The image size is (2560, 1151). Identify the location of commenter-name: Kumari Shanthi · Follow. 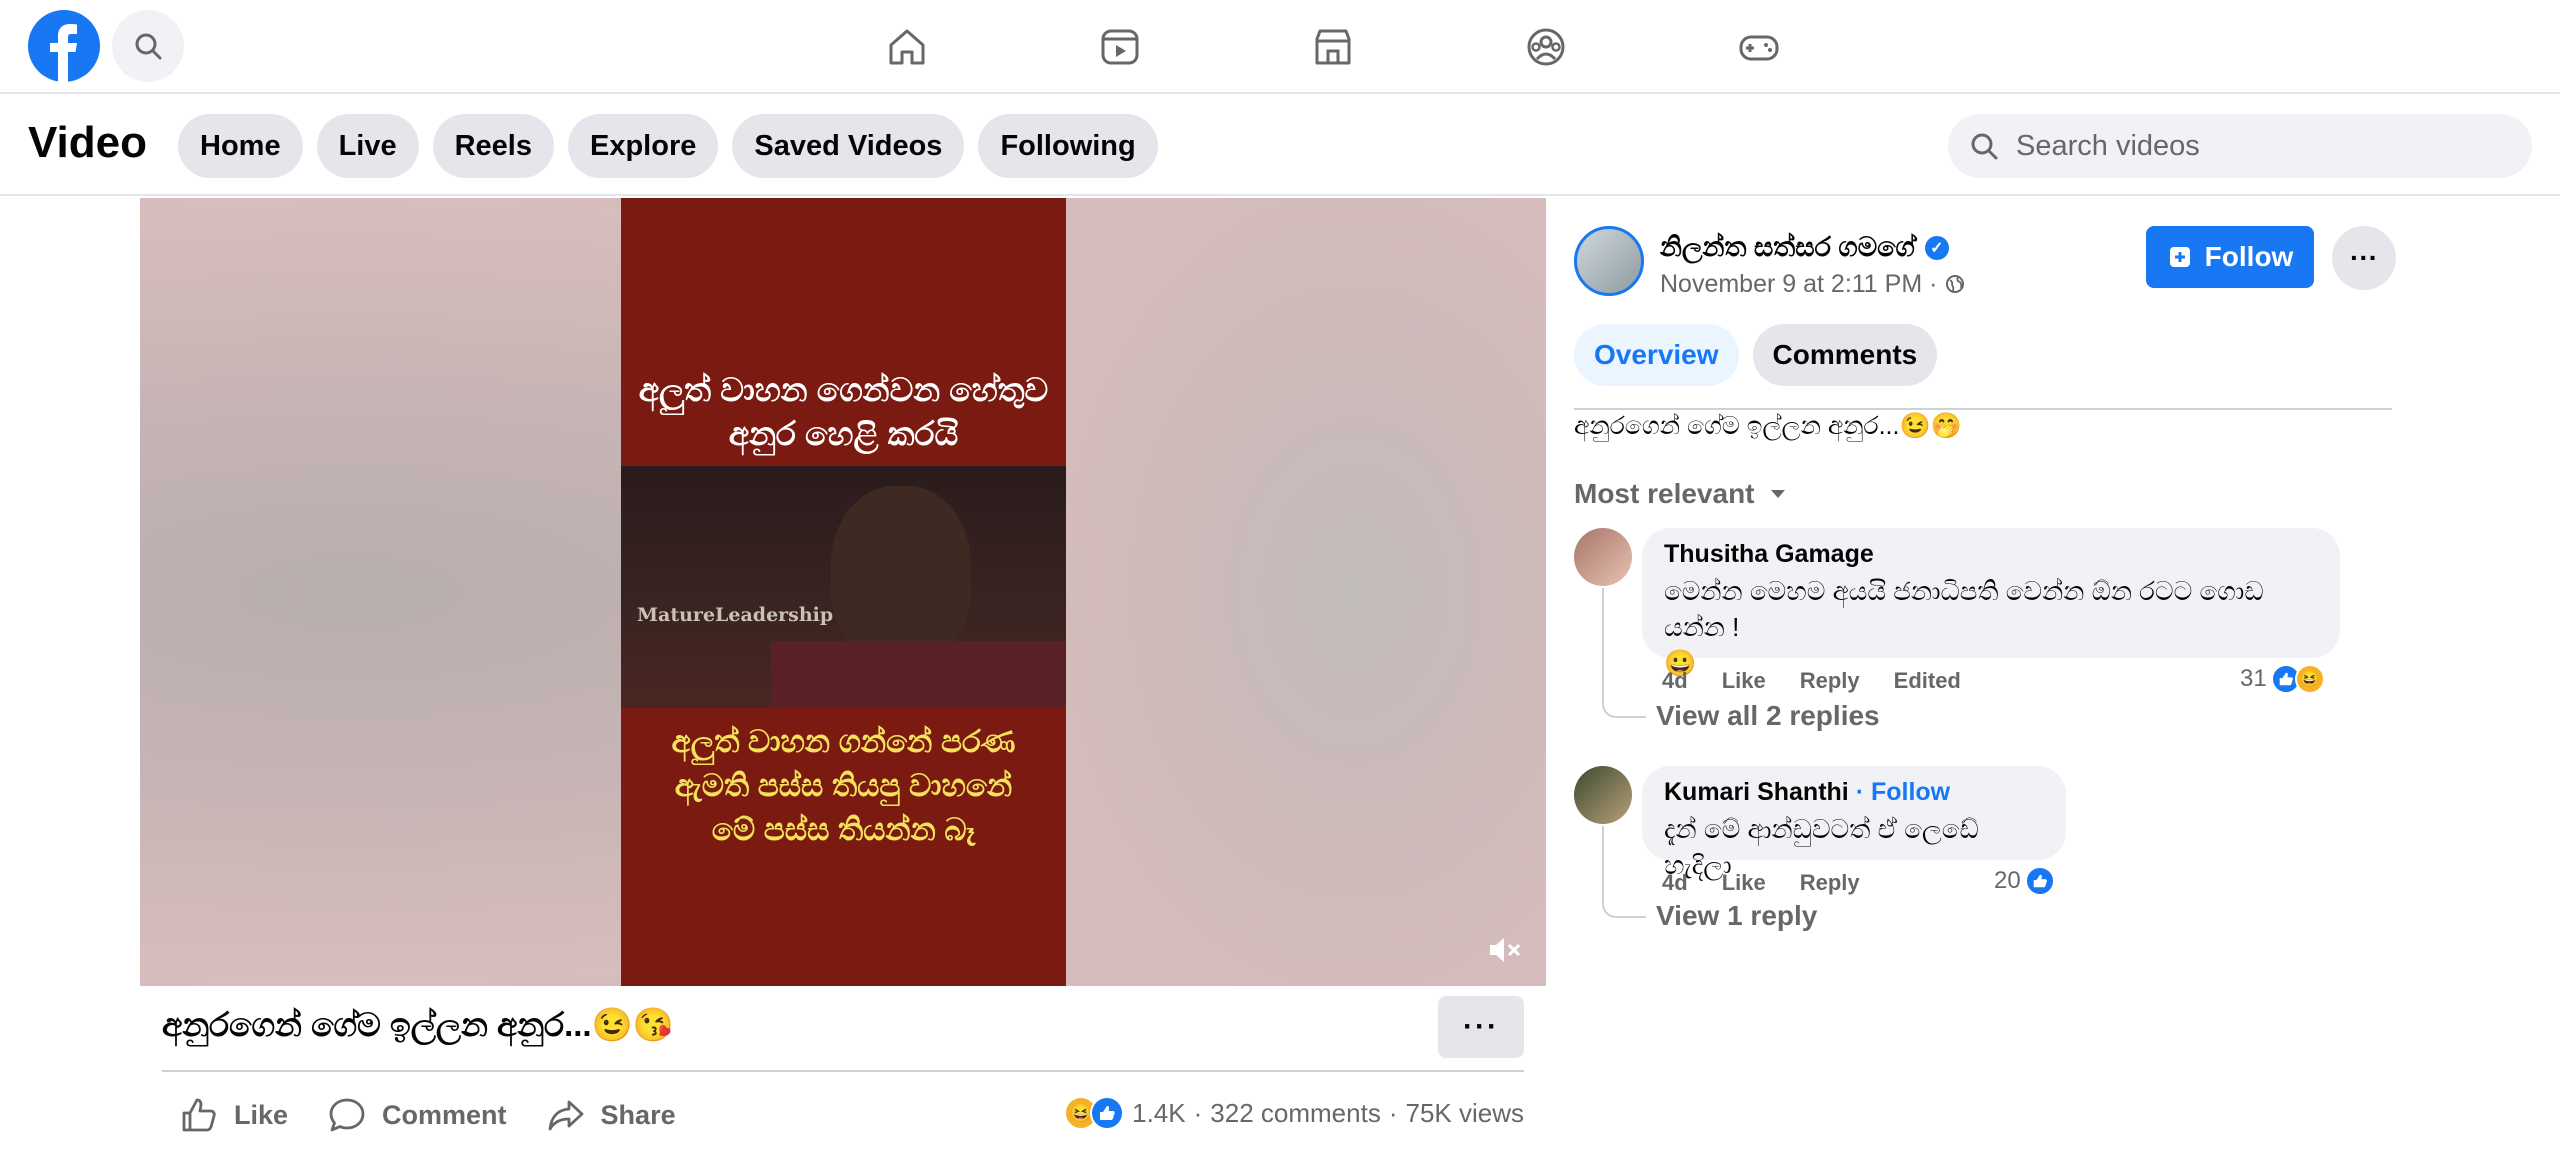
(1807, 792).